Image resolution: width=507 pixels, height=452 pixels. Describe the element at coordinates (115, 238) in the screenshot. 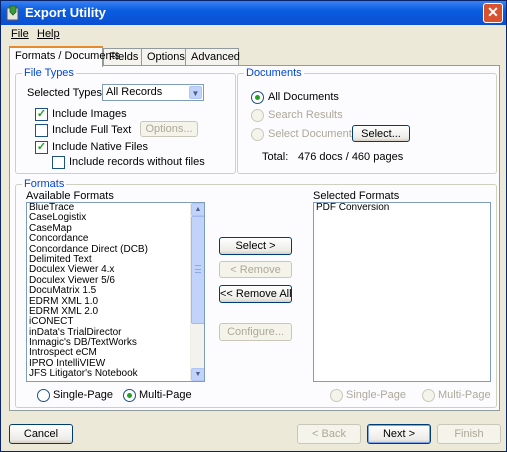

I see `list-item: Concordance` at that location.